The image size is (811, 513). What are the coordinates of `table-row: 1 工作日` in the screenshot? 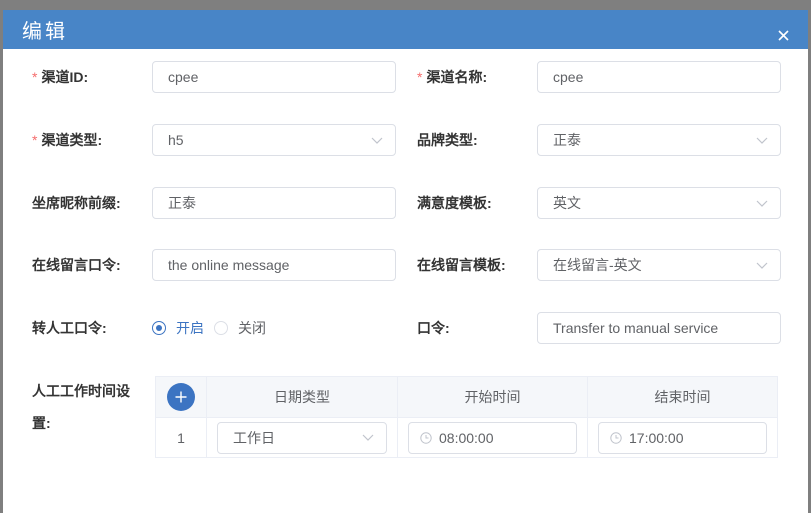 It's located at (466, 437).